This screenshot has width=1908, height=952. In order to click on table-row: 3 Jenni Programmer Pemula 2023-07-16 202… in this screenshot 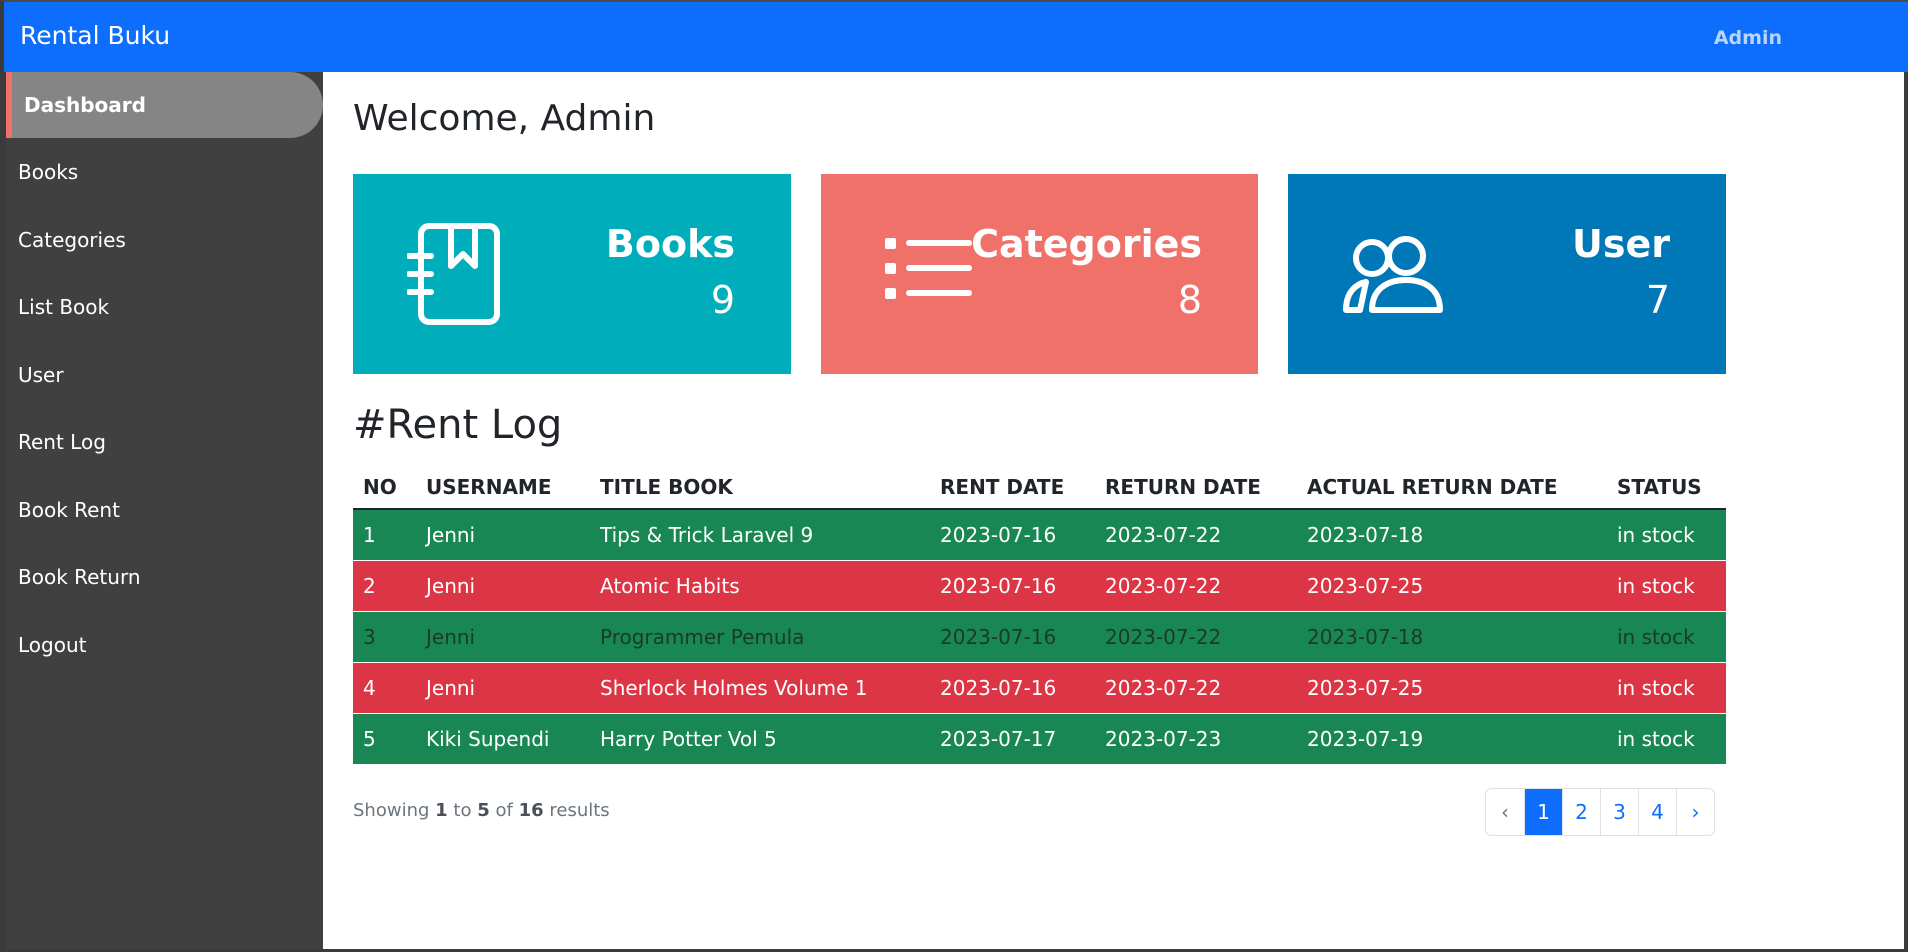, I will do `click(1039, 637)`.